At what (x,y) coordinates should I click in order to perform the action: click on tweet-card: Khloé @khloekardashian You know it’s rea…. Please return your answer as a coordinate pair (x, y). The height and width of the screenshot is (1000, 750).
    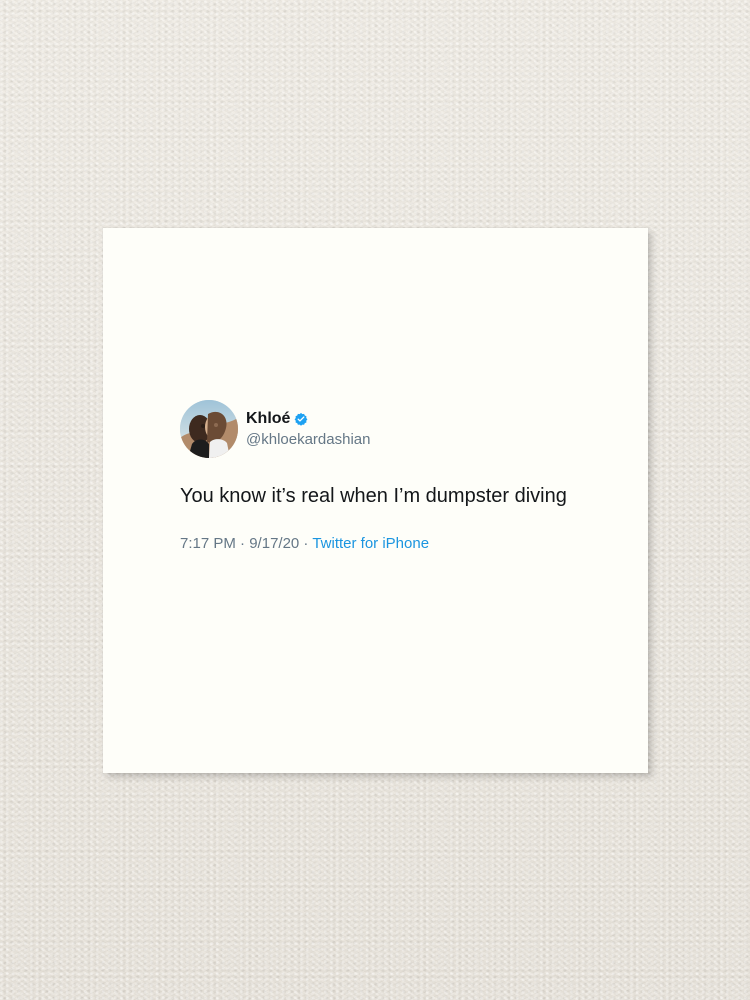
    Looking at the image, I should click on (400, 477).